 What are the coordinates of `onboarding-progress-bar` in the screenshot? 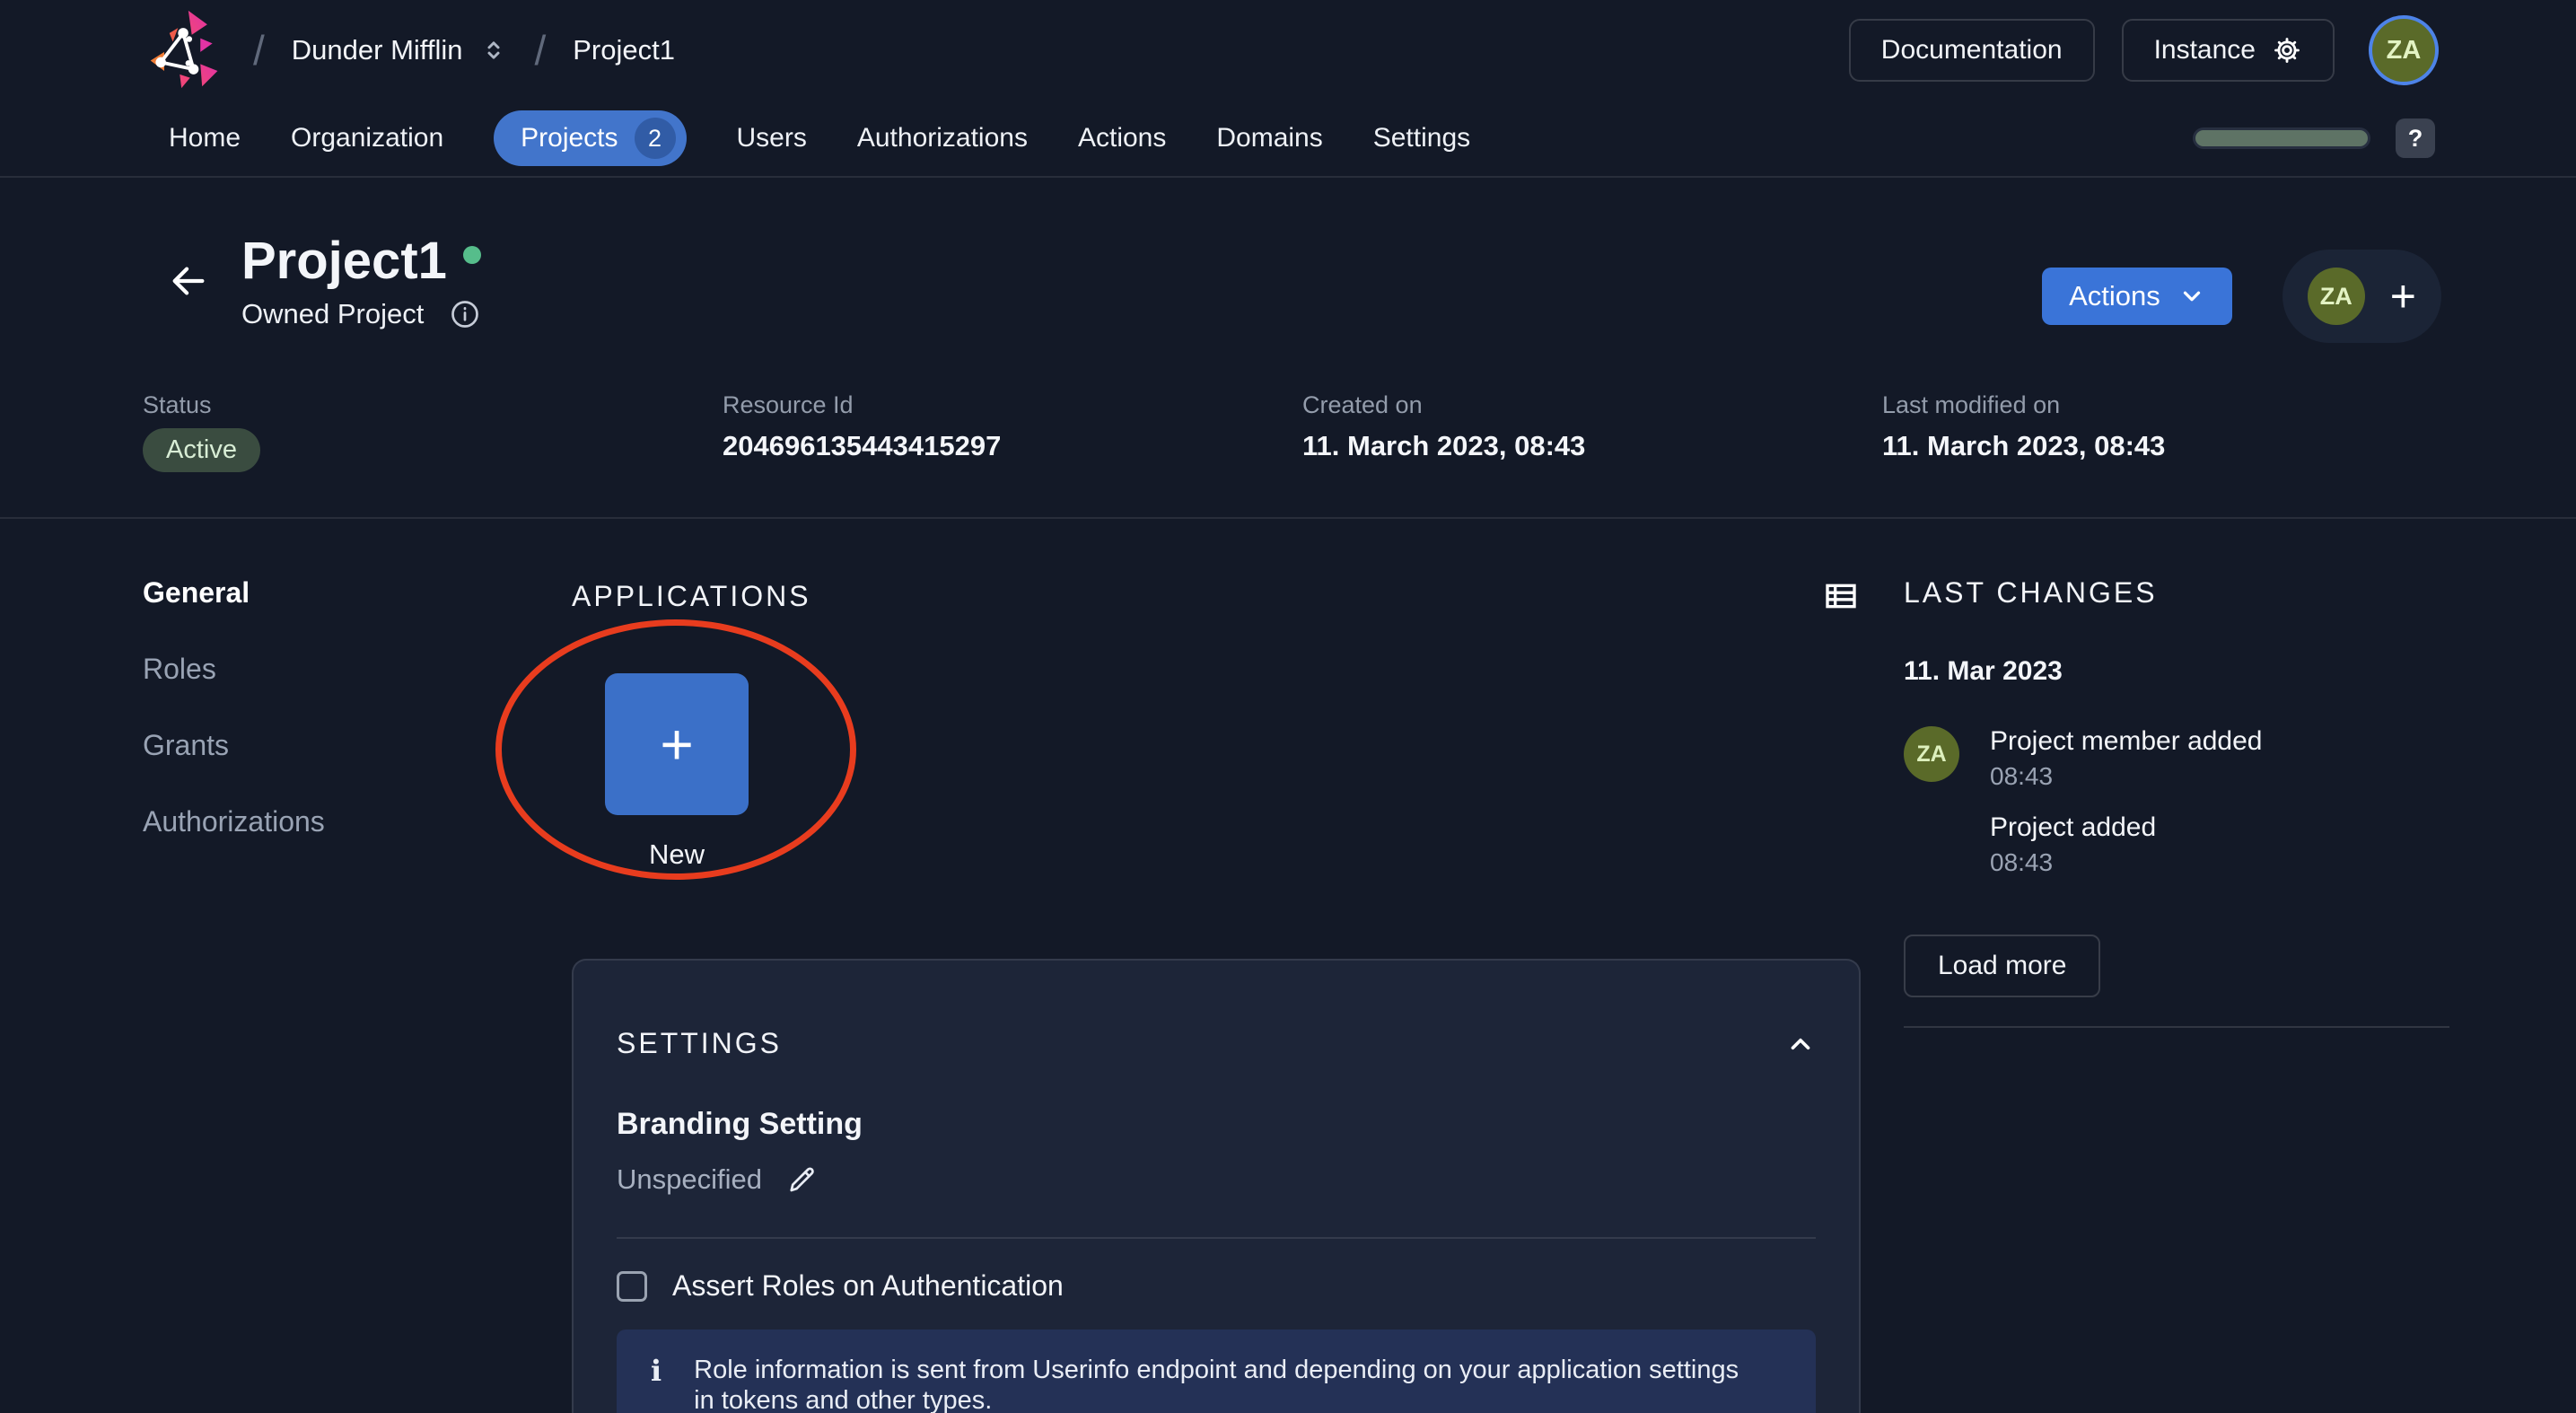 It's located at (2281, 138).